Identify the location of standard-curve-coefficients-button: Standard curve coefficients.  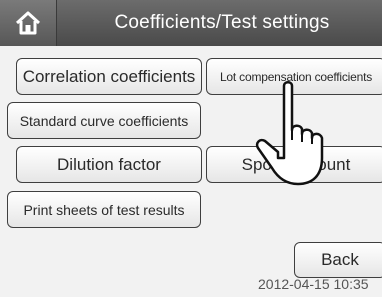
(104, 120).